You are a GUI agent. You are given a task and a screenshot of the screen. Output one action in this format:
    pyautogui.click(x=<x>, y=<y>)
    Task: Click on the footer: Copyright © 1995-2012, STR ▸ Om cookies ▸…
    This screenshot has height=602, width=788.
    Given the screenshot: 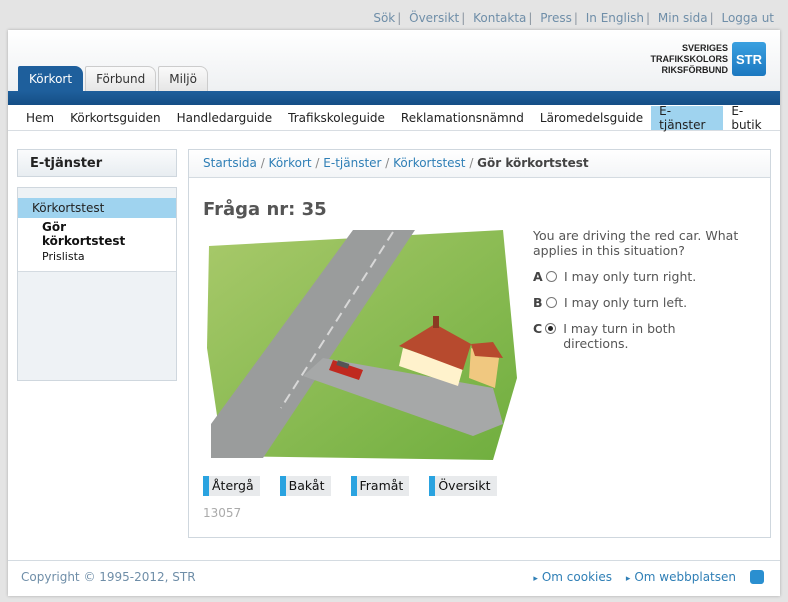 What is the action you would take?
    pyautogui.click(x=394, y=578)
    